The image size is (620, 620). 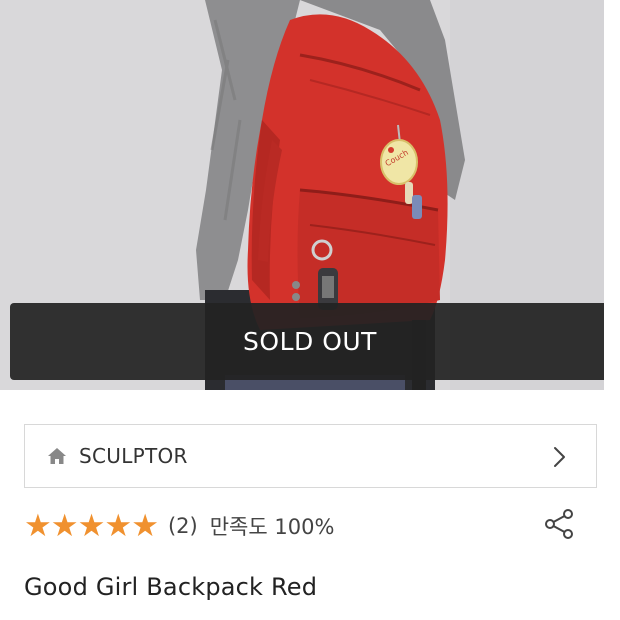 What do you see at coordinates (57, 456) in the screenshot?
I see `home-icon` at bounding box center [57, 456].